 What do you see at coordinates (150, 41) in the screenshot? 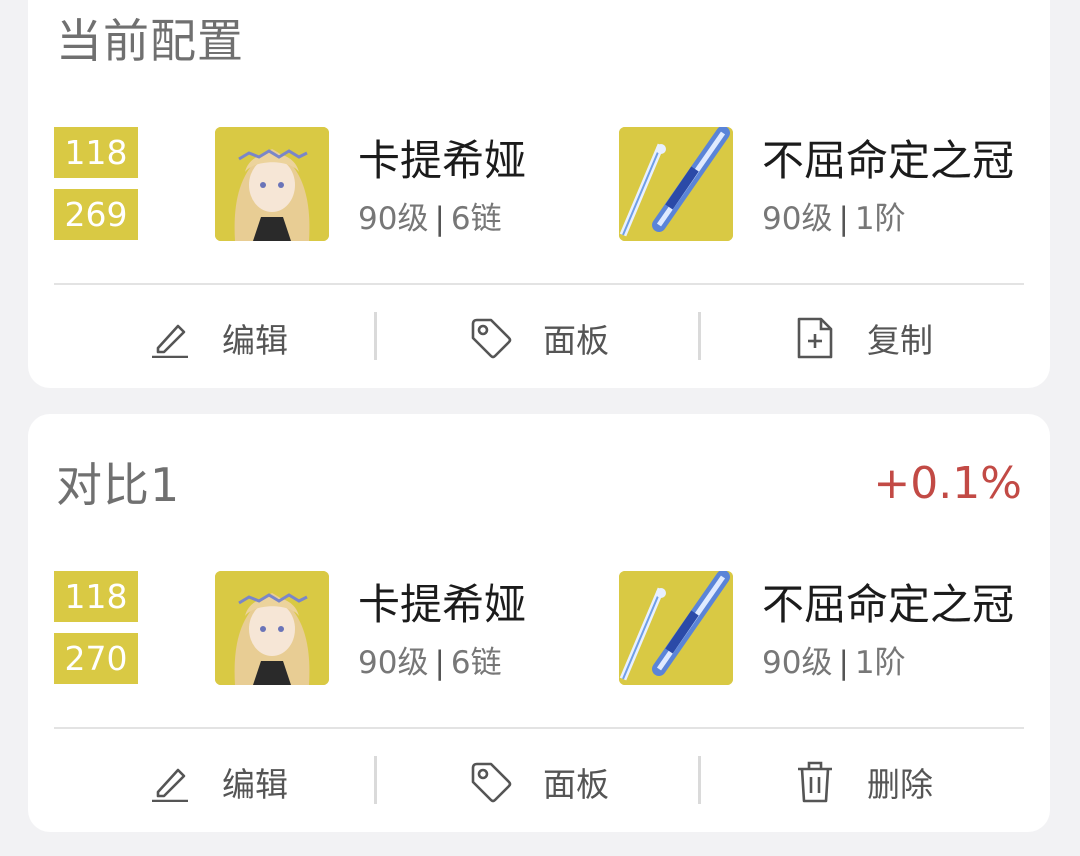
I see `card-title: 当前配置` at bounding box center [150, 41].